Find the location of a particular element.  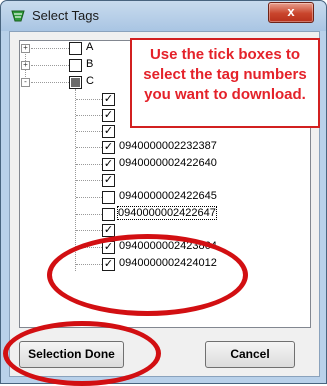

tree-group-b: + B is located at coordinates (80, 65).